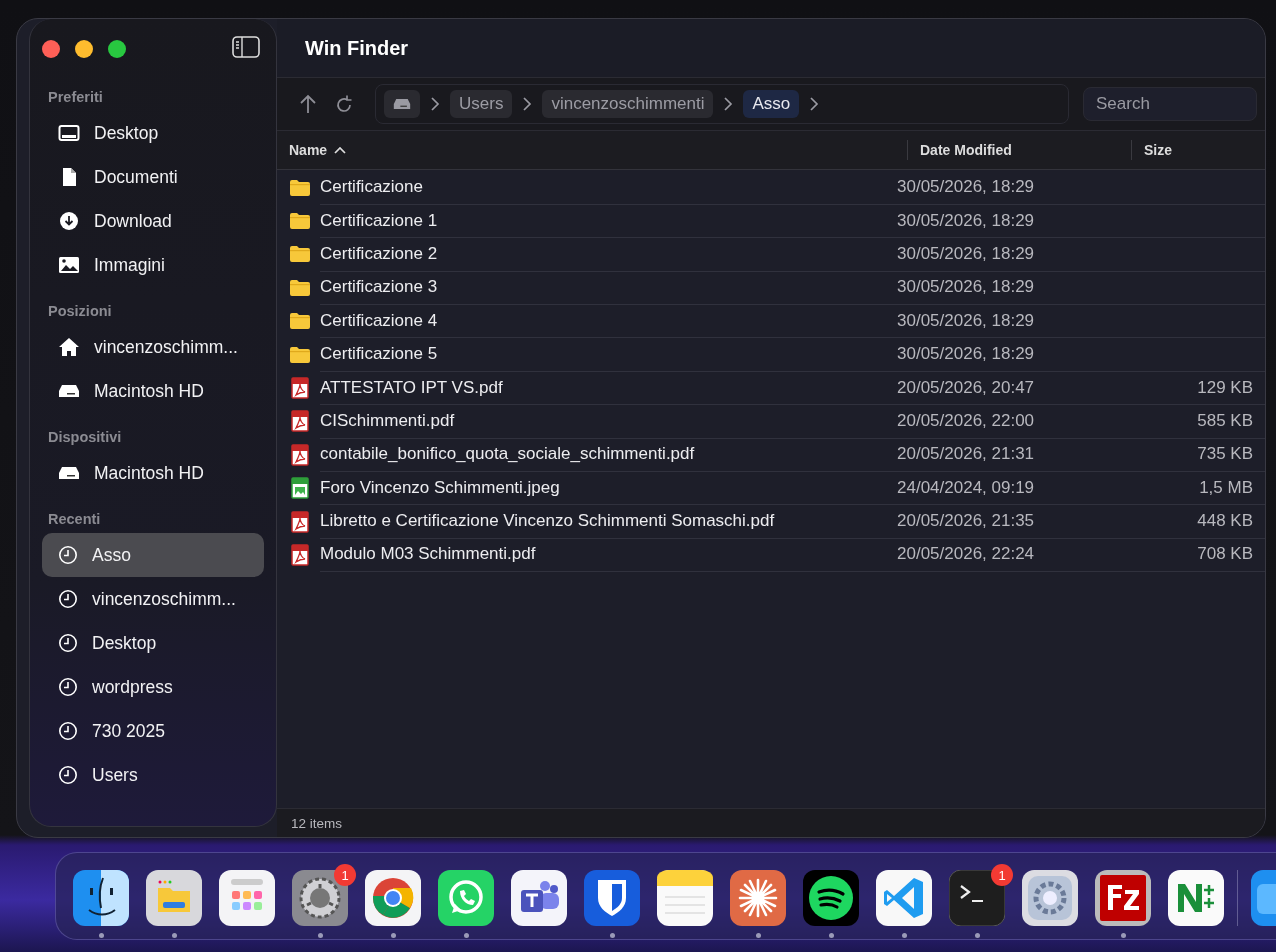 The image size is (1276, 952). What do you see at coordinates (69, 133) in the screenshot?
I see `display-icon` at bounding box center [69, 133].